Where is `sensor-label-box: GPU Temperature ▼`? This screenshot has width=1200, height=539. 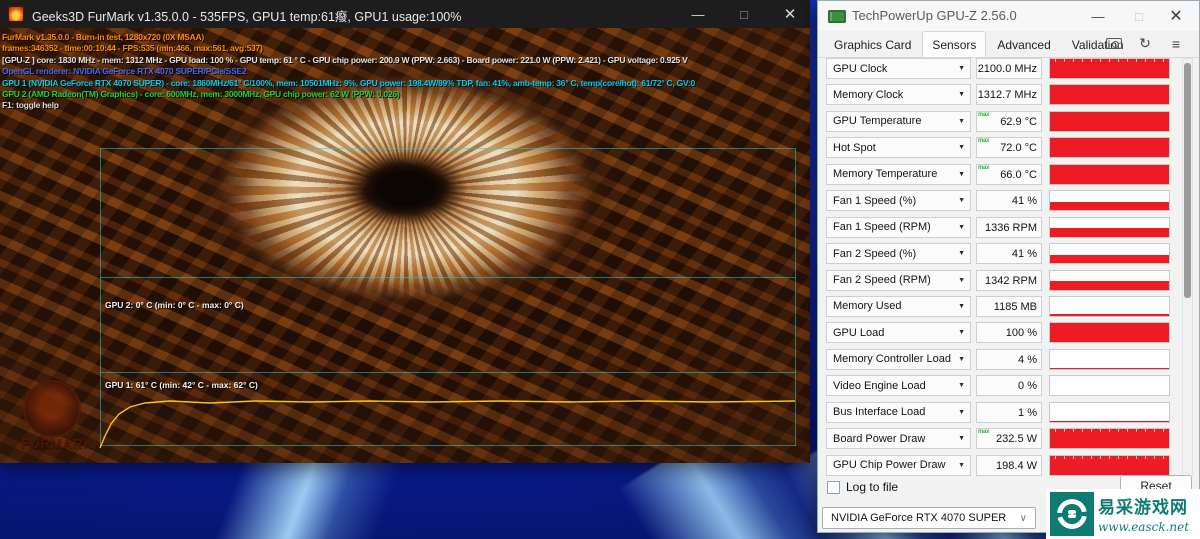 sensor-label-box: GPU Temperature ▼ is located at coordinates (898, 121).